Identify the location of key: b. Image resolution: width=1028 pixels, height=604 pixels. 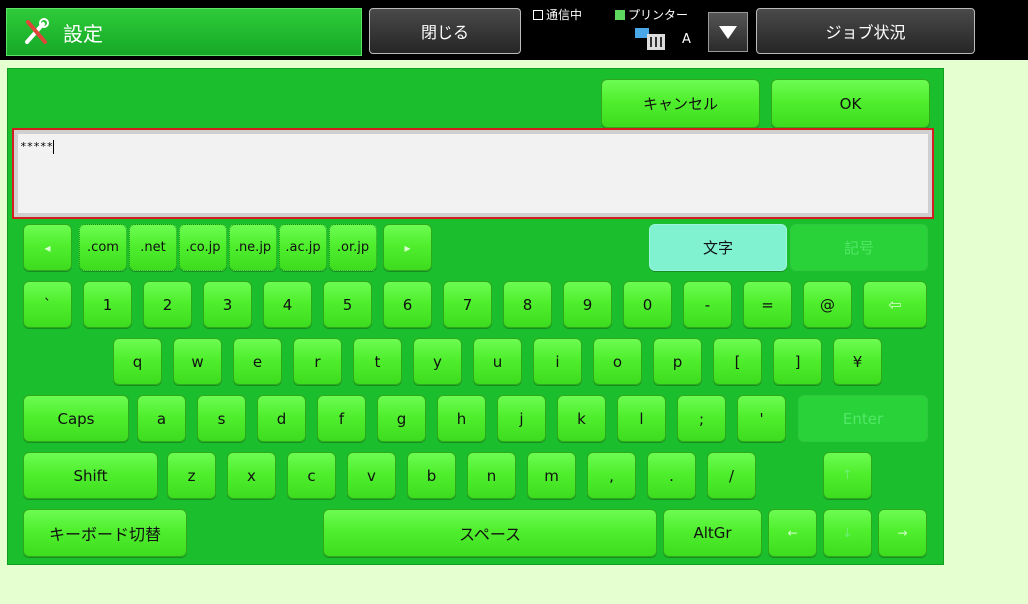
(431, 475).